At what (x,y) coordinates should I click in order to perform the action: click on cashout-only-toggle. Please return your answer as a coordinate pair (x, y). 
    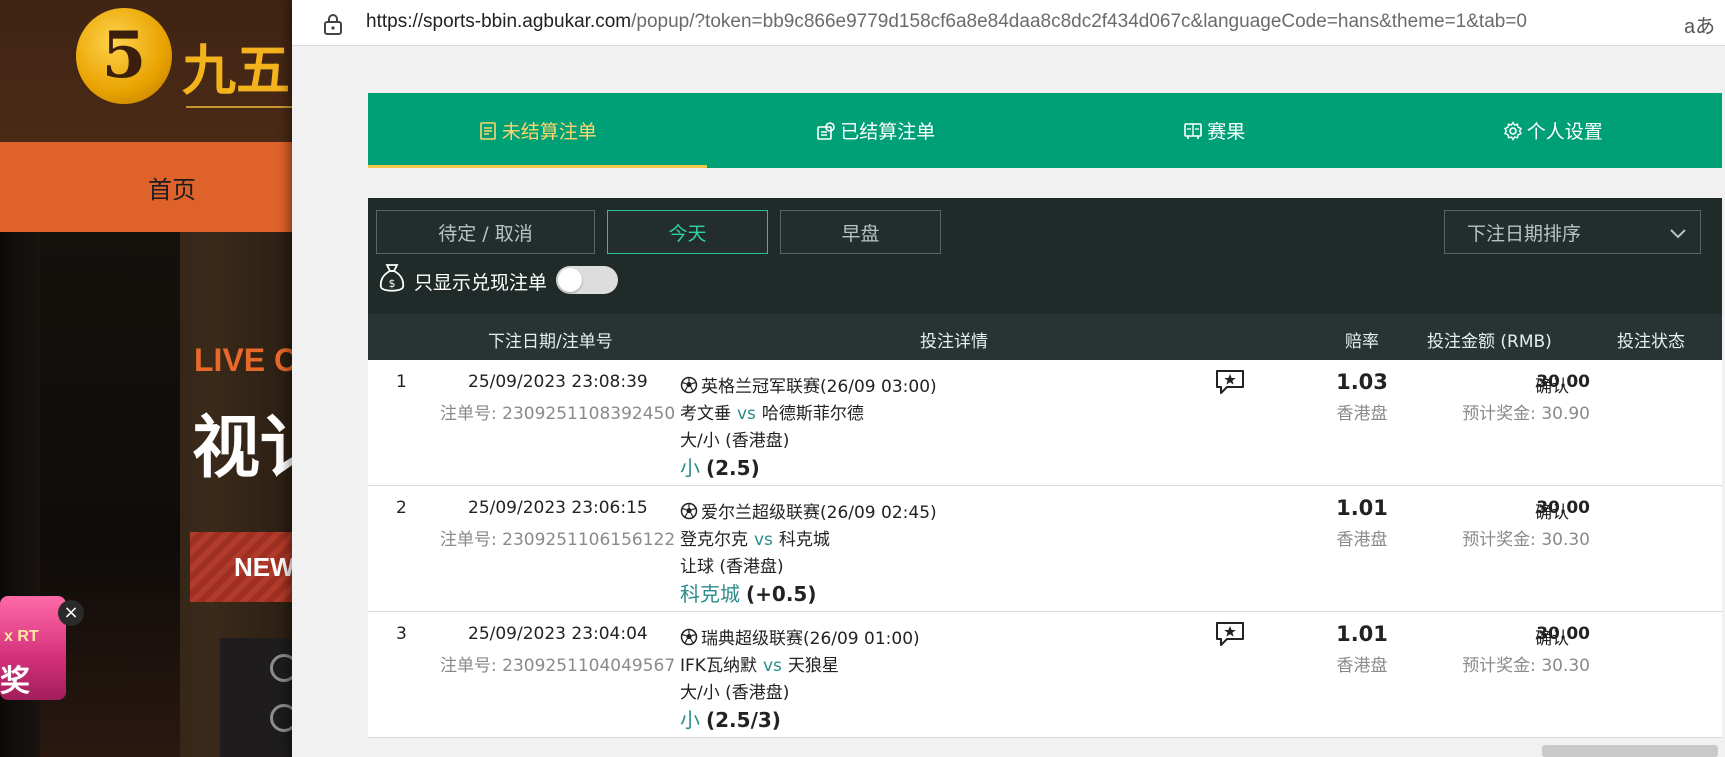
    Looking at the image, I should click on (587, 280).